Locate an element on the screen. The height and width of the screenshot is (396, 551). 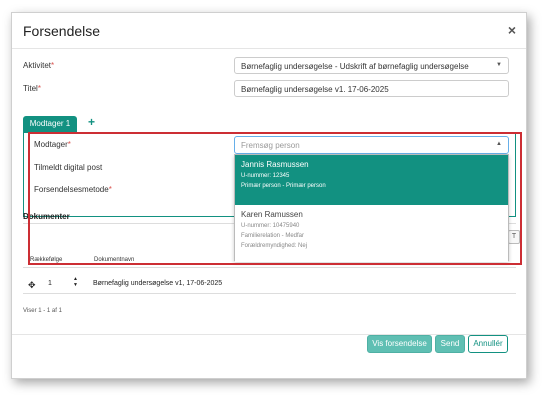
vis-forsendelse-button: Vis forsendelse is located at coordinates (399, 344).